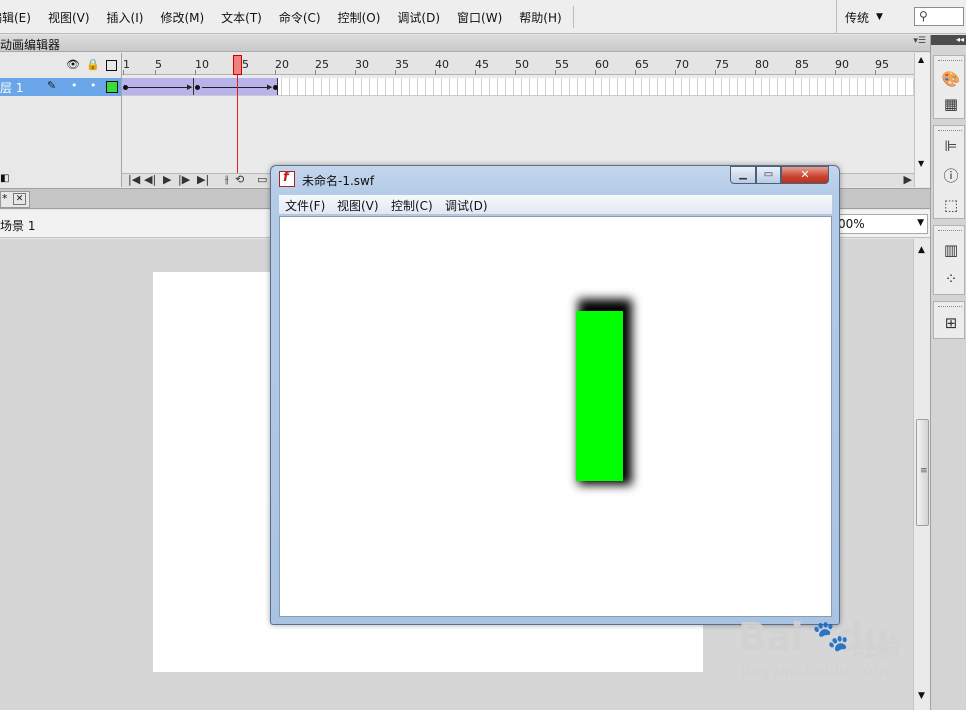 The width and height of the screenshot is (966, 710). What do you see at coordinates (69, 17) in the screenshot?
I see `menu-view: 视图(V)` at bounding box center [69, 17].